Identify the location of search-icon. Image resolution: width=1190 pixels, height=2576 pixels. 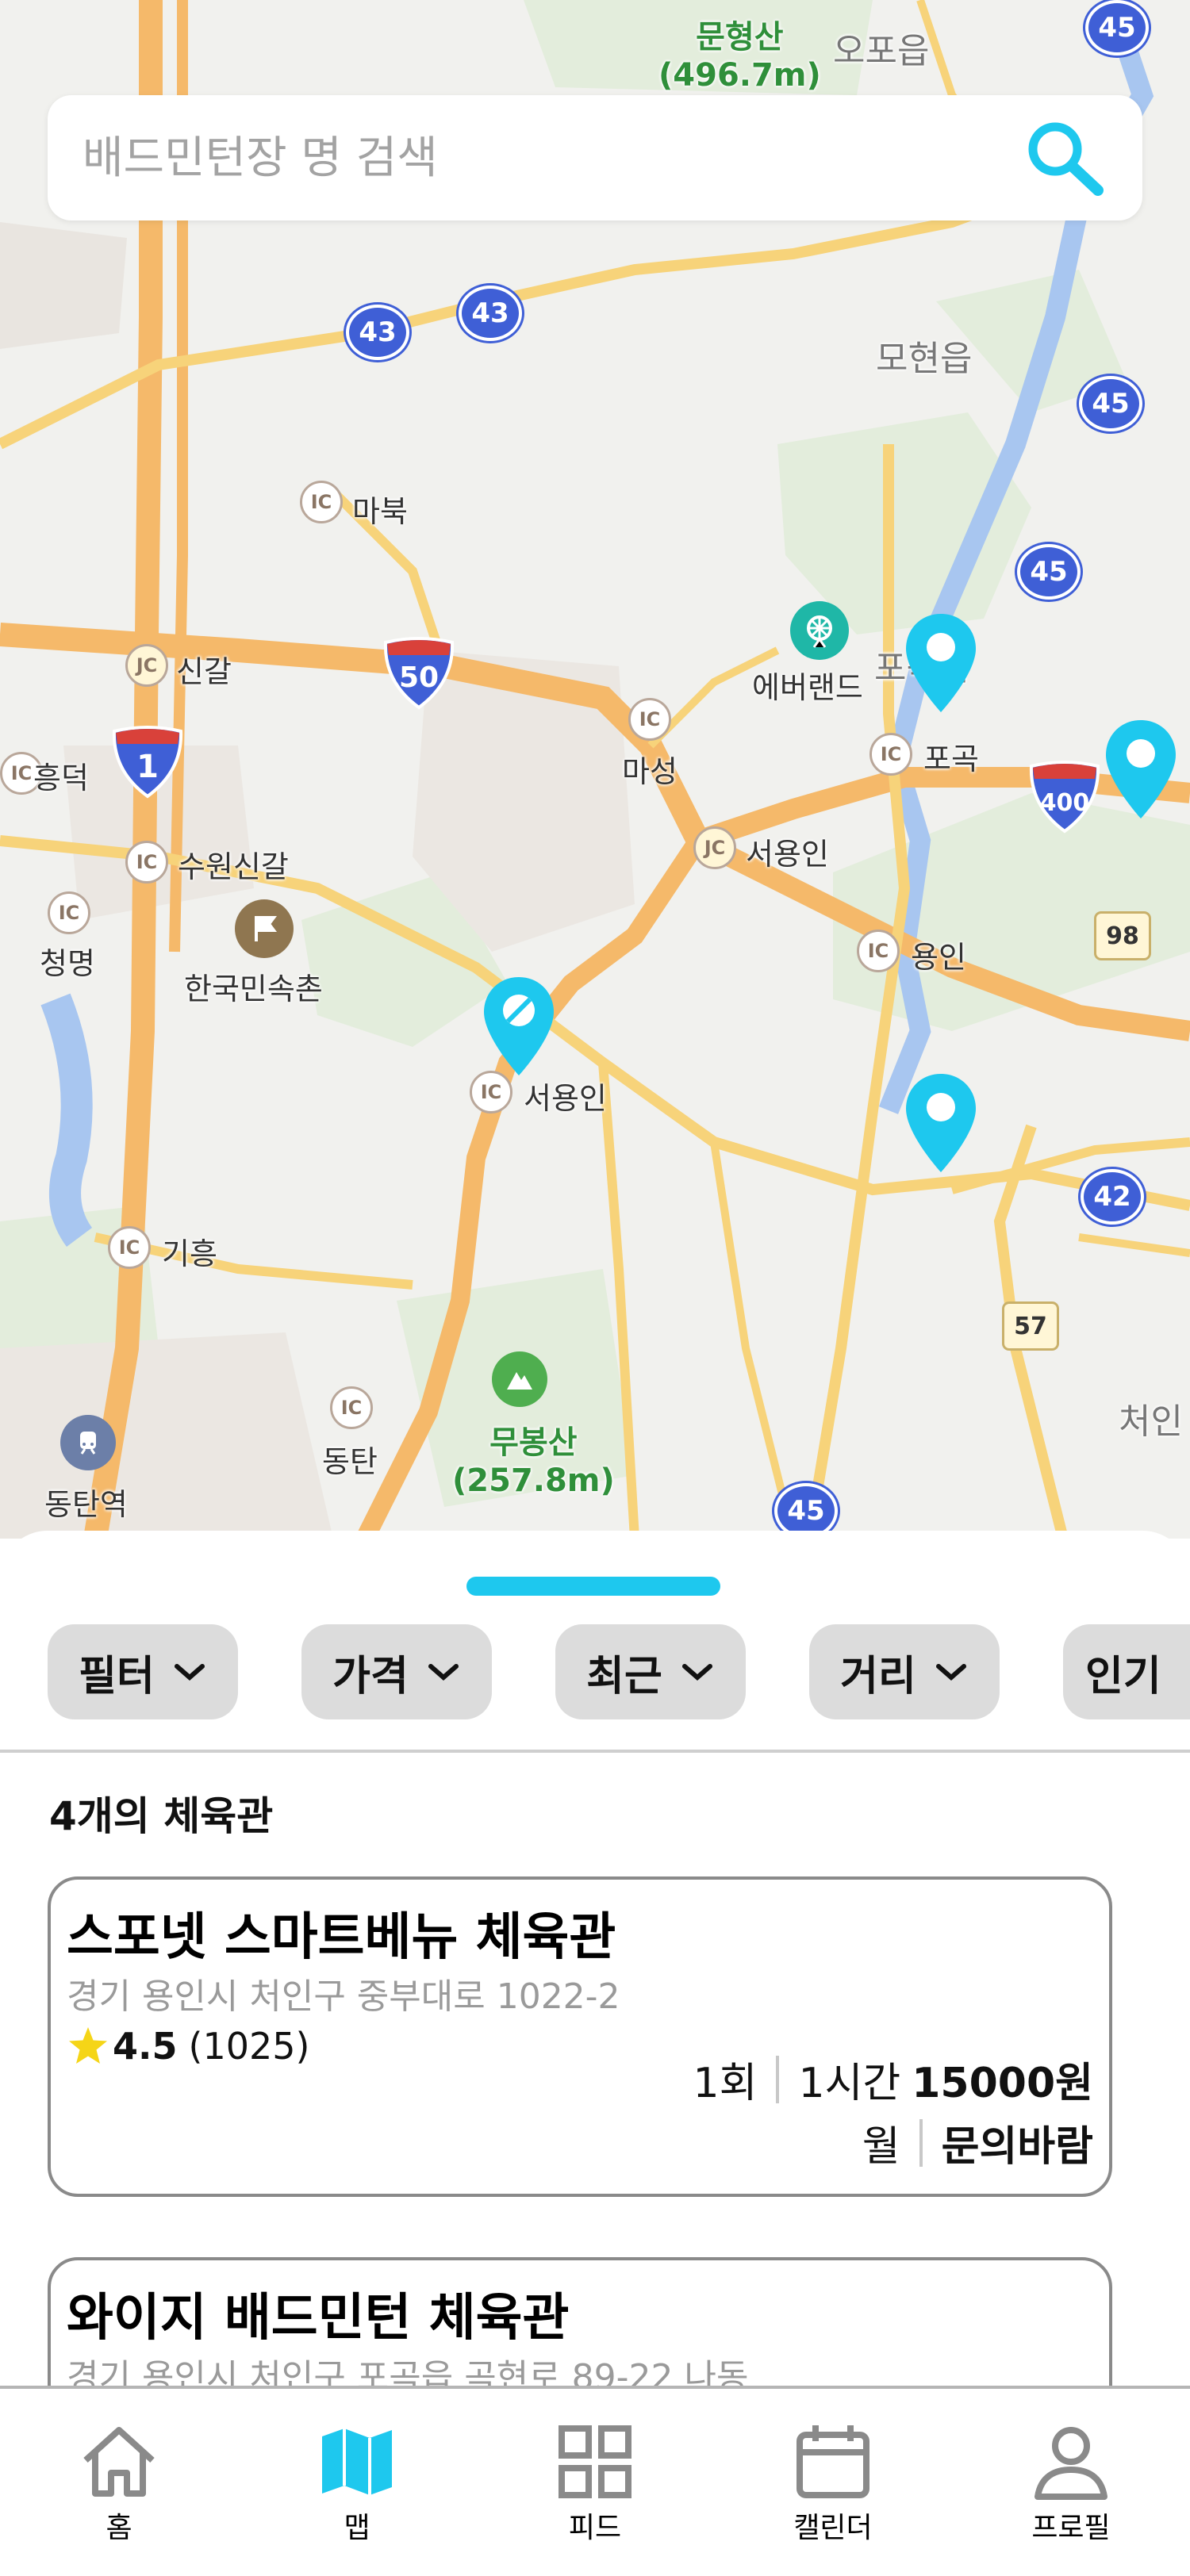
(1063, 157).